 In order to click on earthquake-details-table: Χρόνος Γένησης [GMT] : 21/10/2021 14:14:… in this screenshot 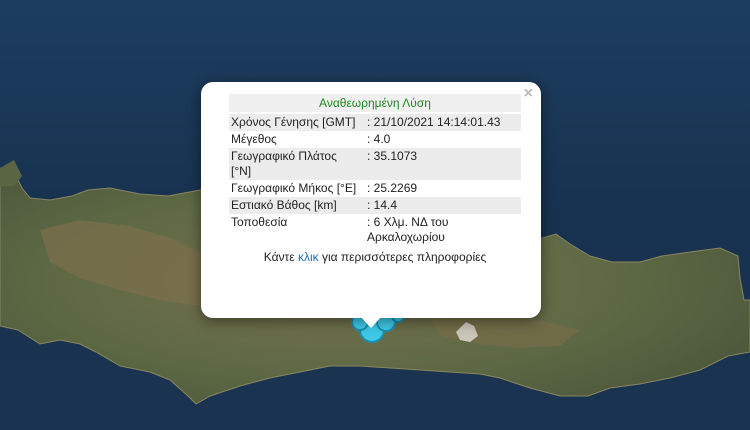, I will do `click(375, 180)`.